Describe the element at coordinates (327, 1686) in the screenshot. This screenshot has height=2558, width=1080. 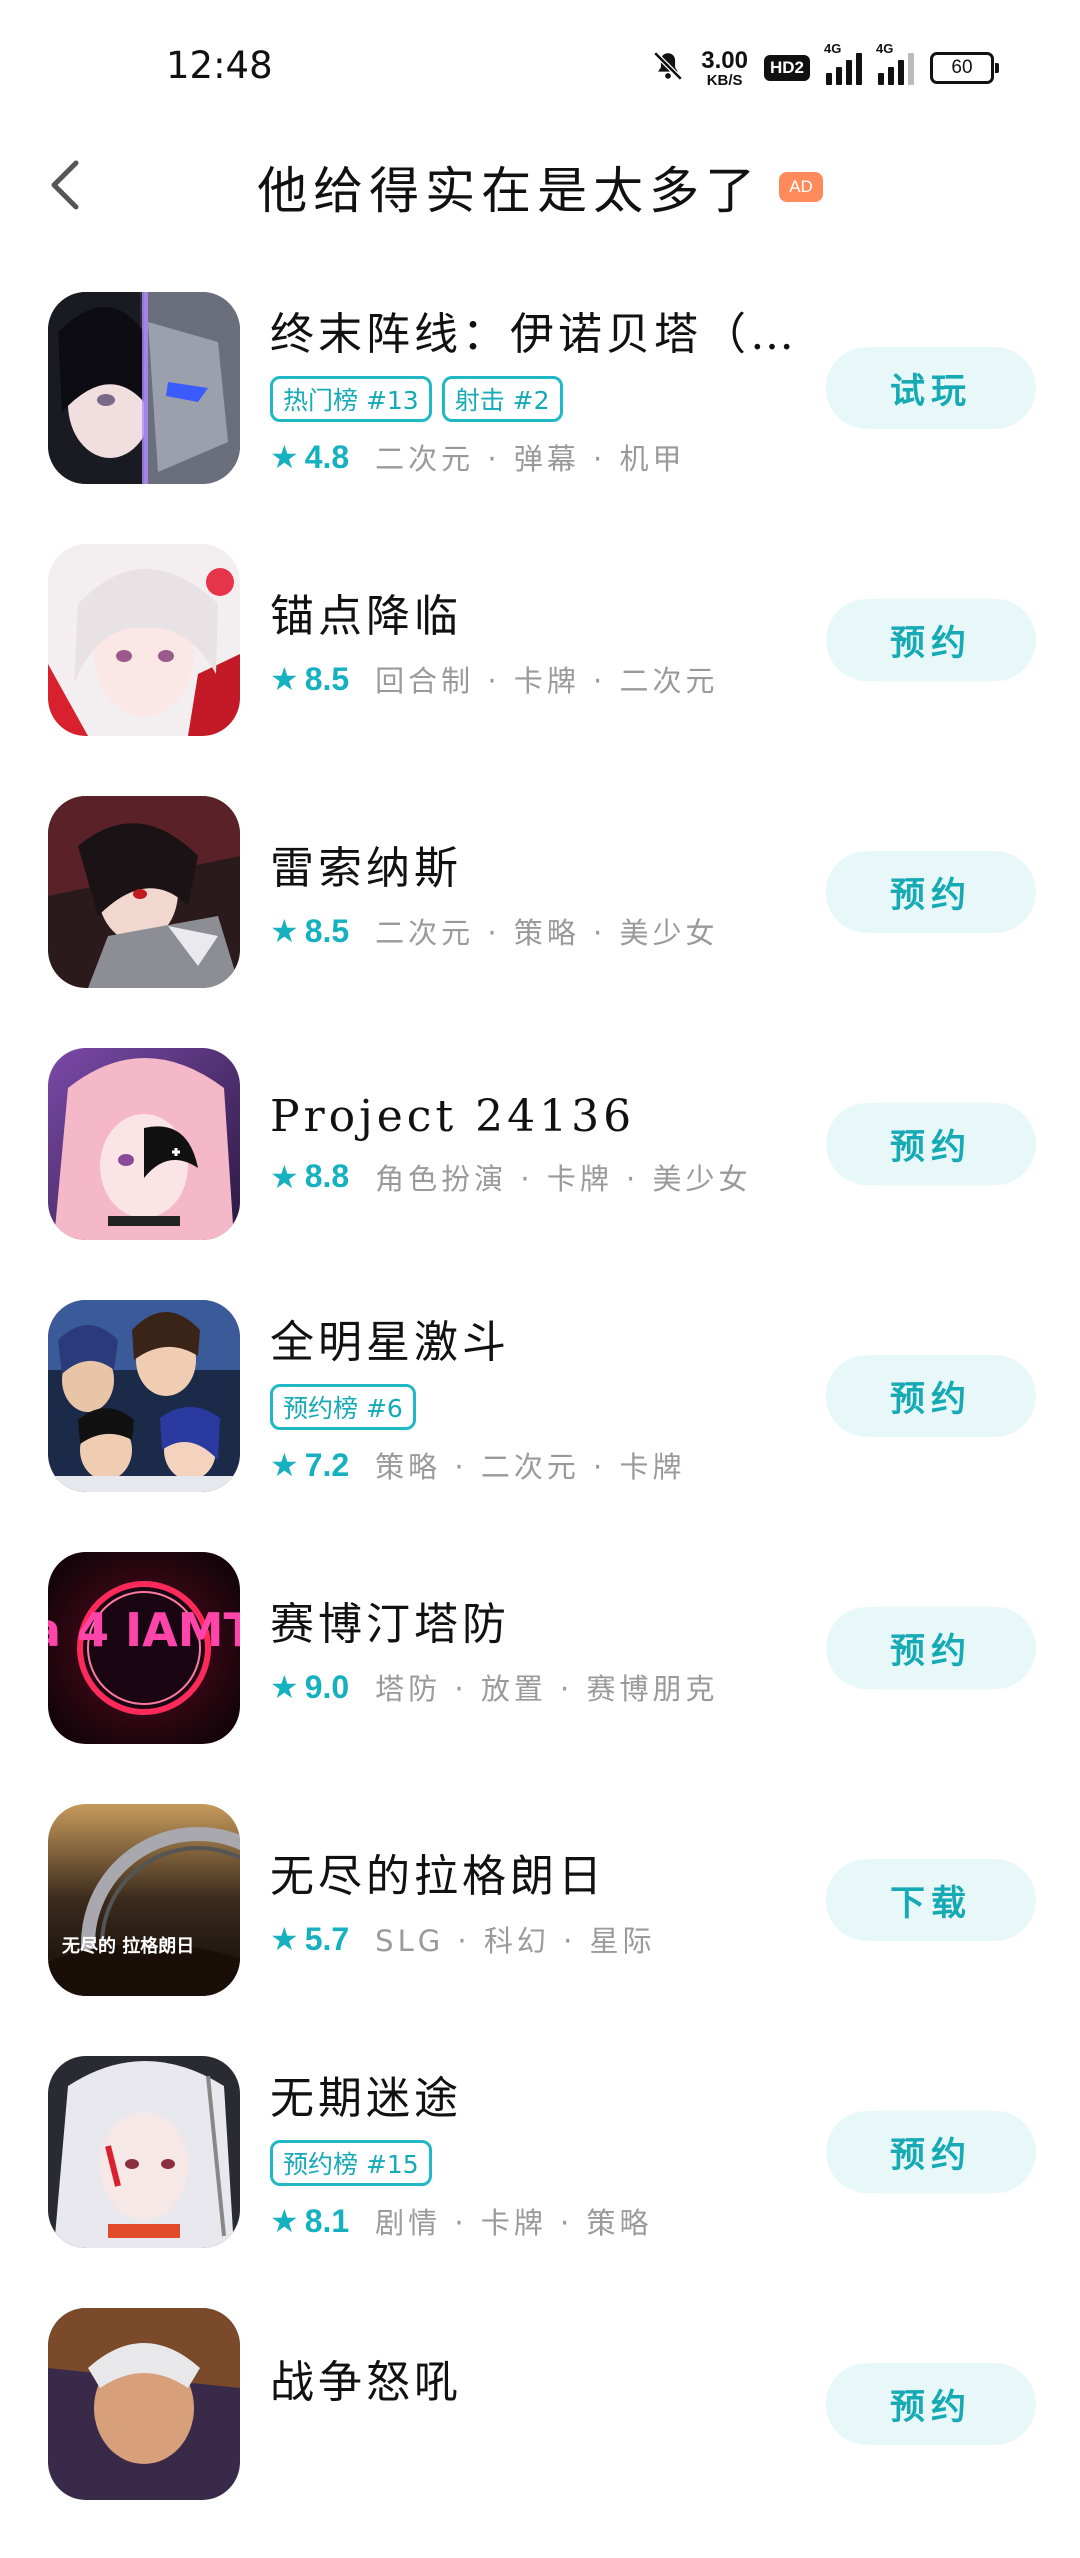
I see `game-rating: 9.0` at that location.